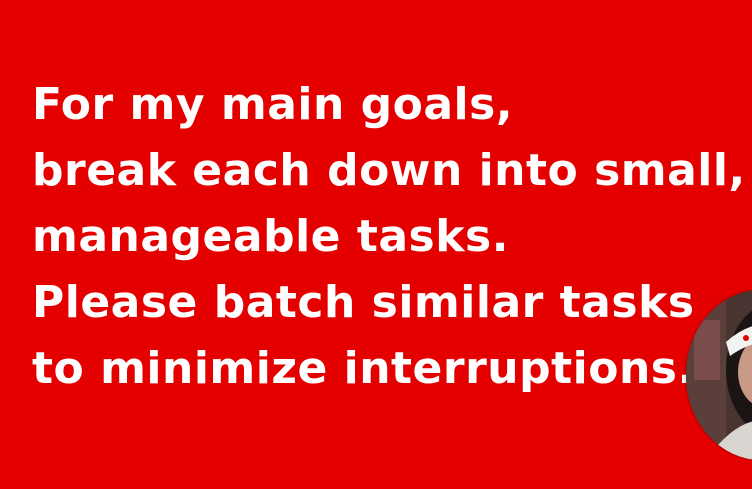 The width and height of the screenshot is (752, 489). What do you see at coordinates (389, 170) in the screenshot?
I see `text-line-2: break each down into small,` at bounding box center [389, 170].